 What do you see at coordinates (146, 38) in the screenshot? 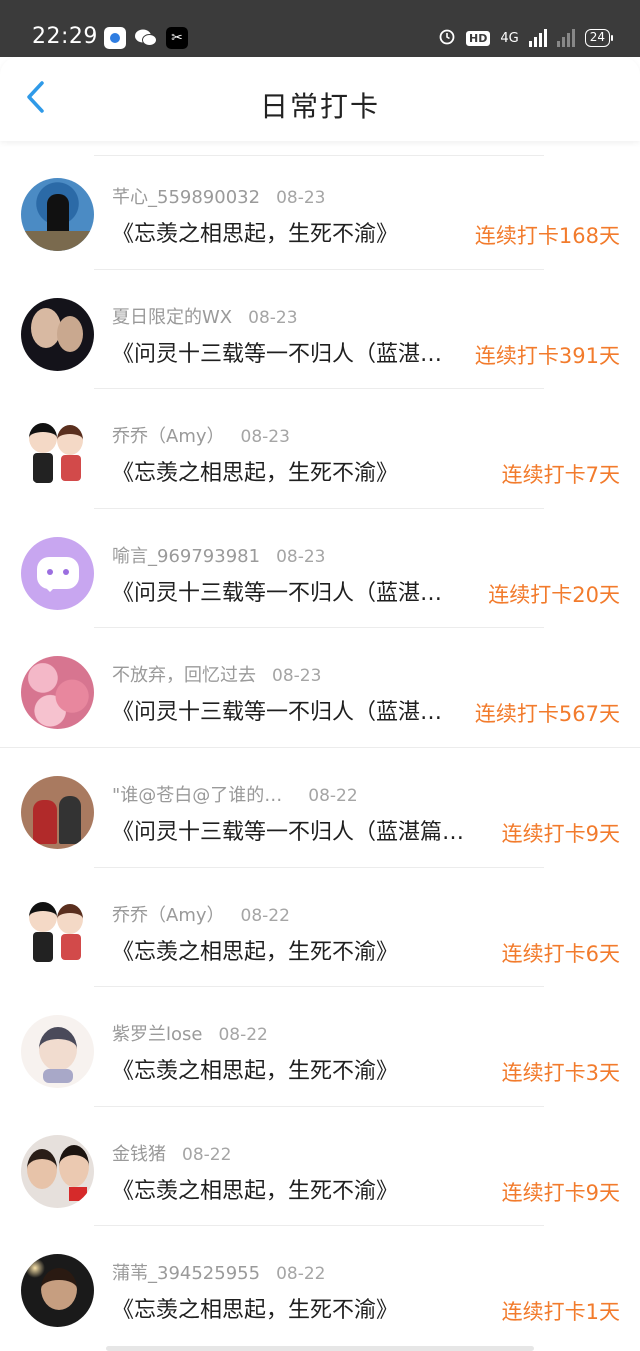
I see `wechat-icon` at bounding box center [146, 38].